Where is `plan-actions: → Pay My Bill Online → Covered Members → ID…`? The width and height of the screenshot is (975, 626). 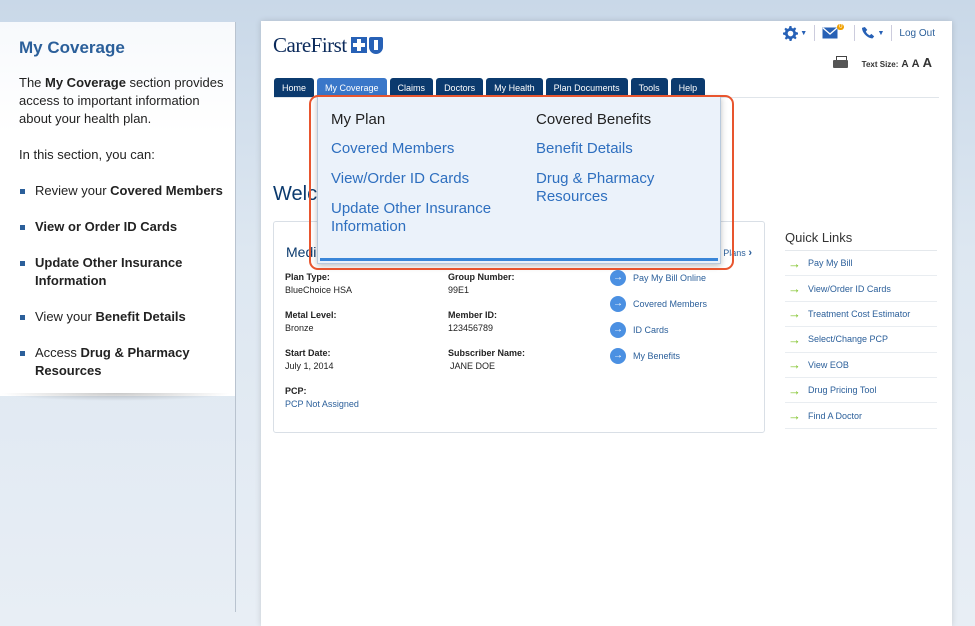 plan-actions: → Pay My Bill Online → Covered Members → ID… is located at coordinates (658, 322).